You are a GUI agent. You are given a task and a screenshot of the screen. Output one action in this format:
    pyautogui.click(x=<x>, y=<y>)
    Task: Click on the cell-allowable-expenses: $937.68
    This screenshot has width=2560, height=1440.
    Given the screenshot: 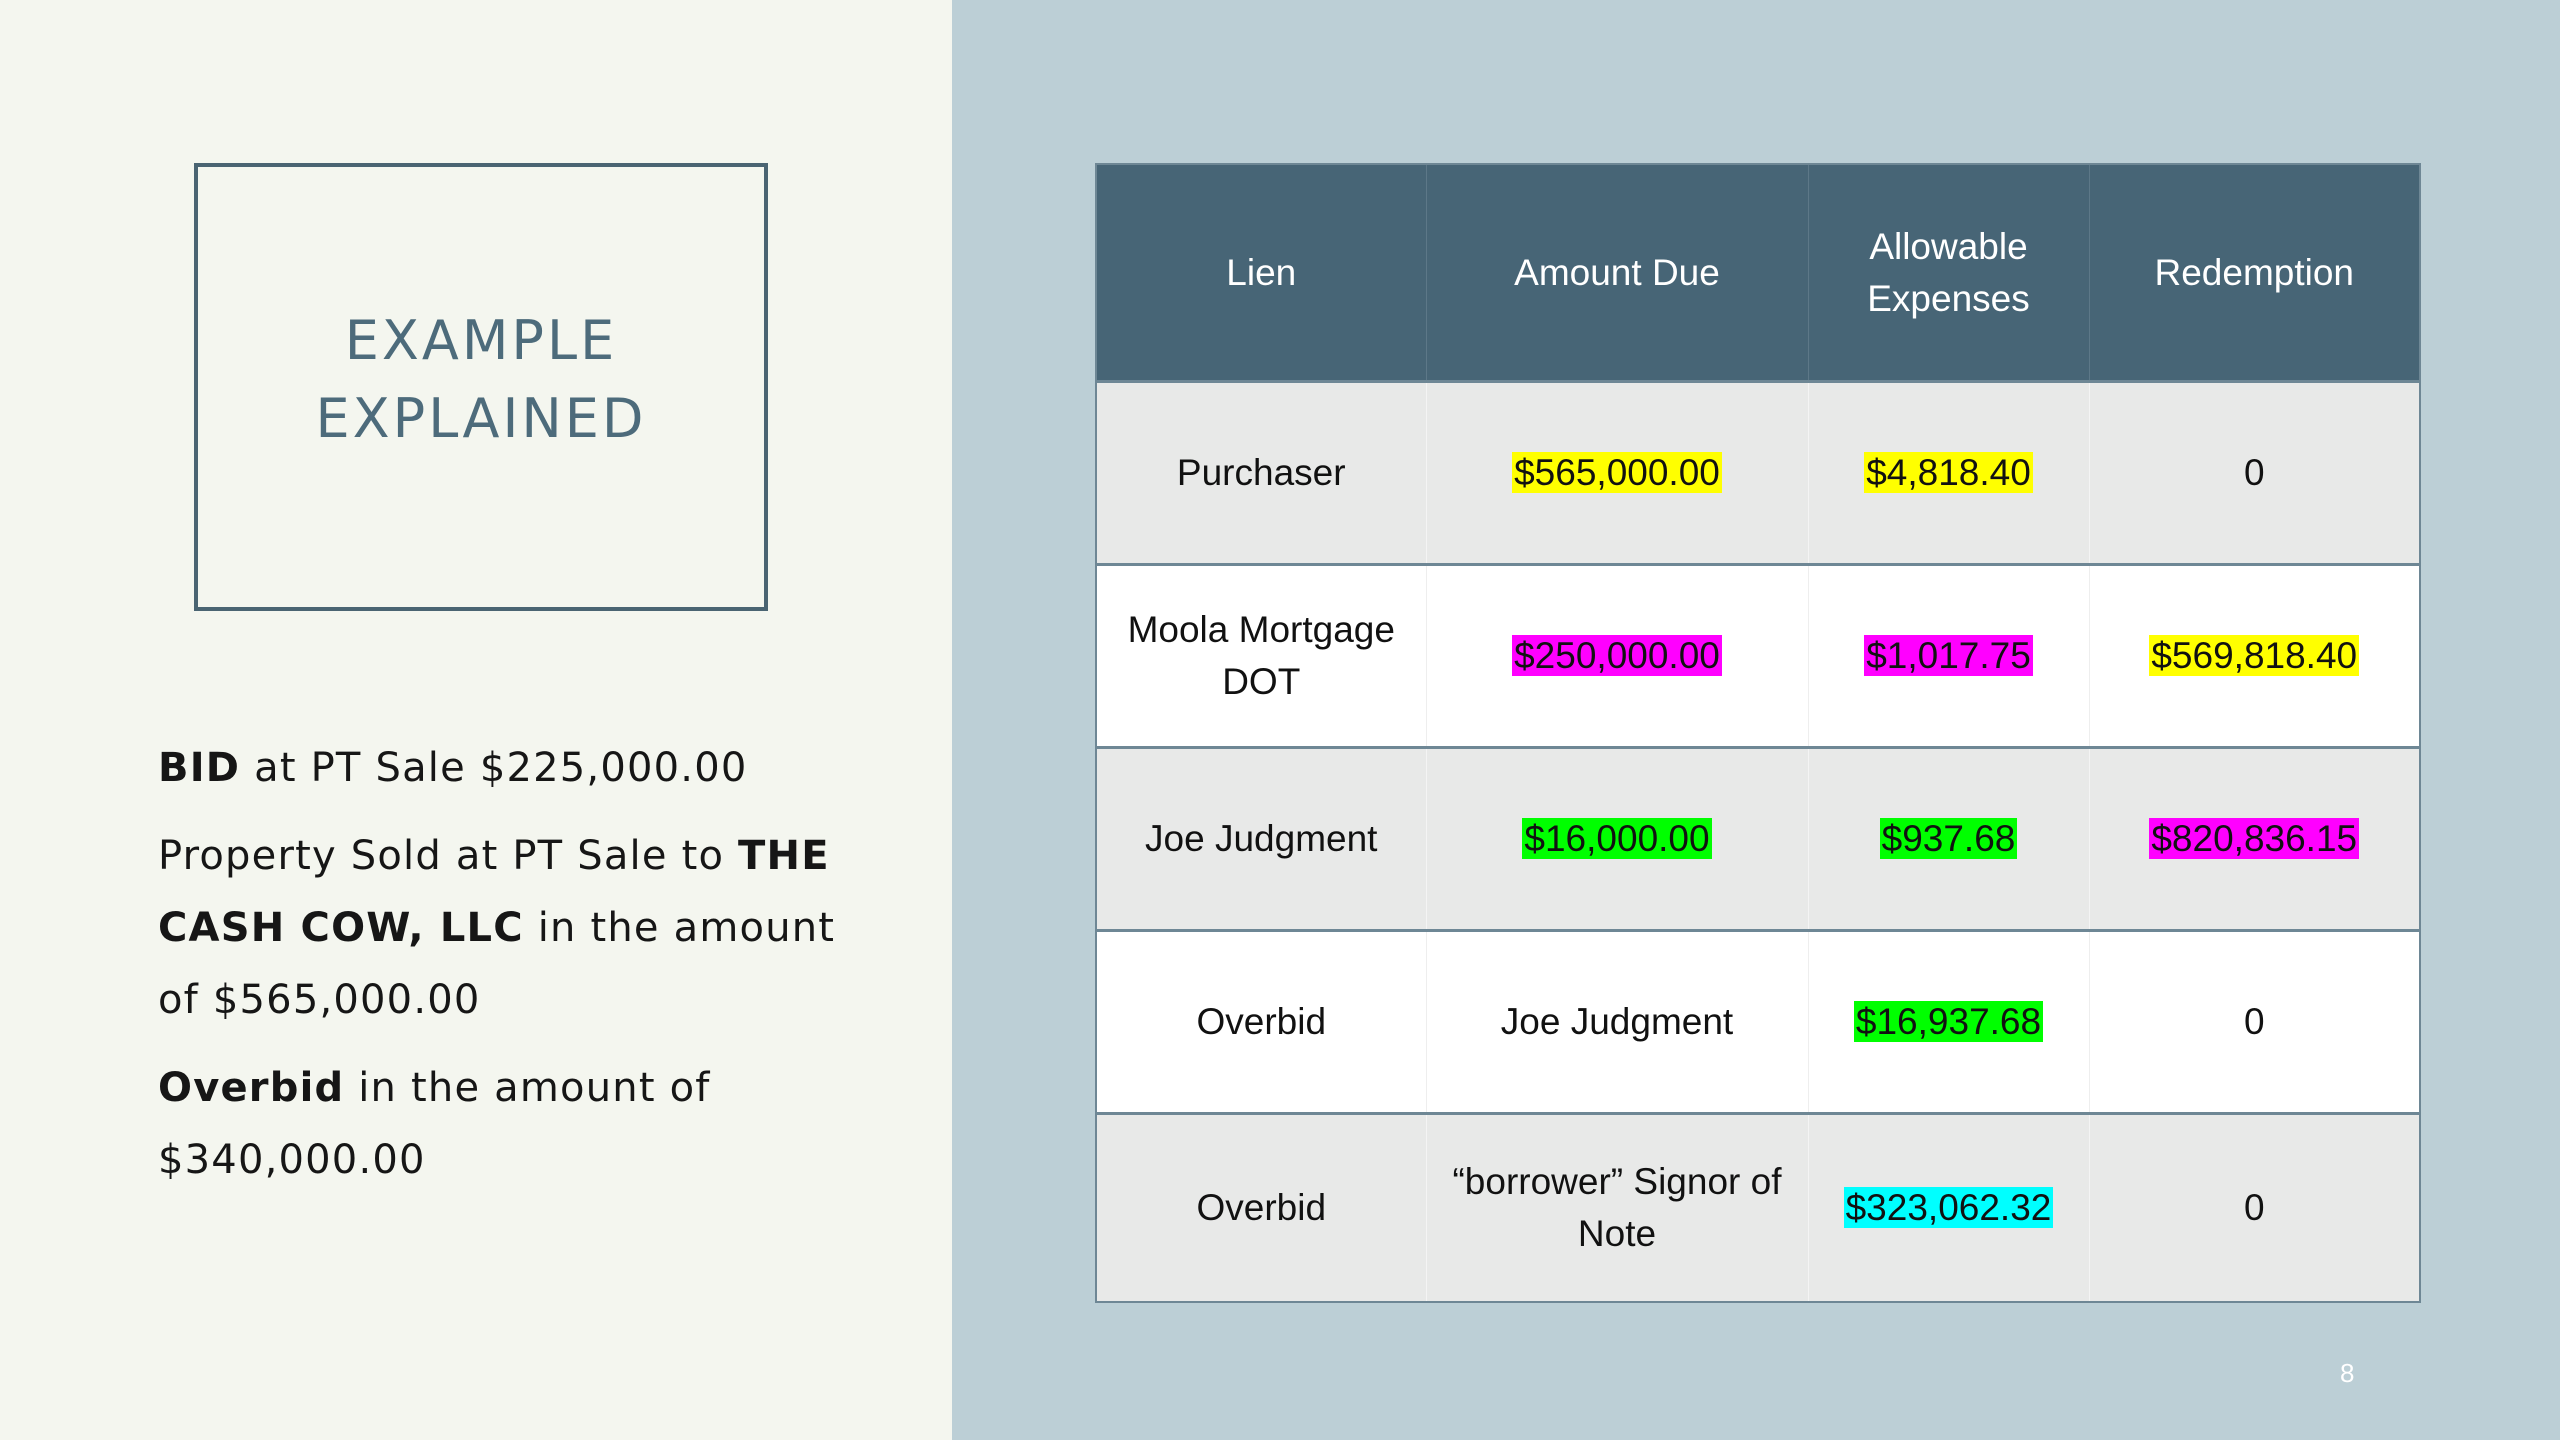 What is the action you would take?
    pyautogui.click(x=1948, y=839)
    